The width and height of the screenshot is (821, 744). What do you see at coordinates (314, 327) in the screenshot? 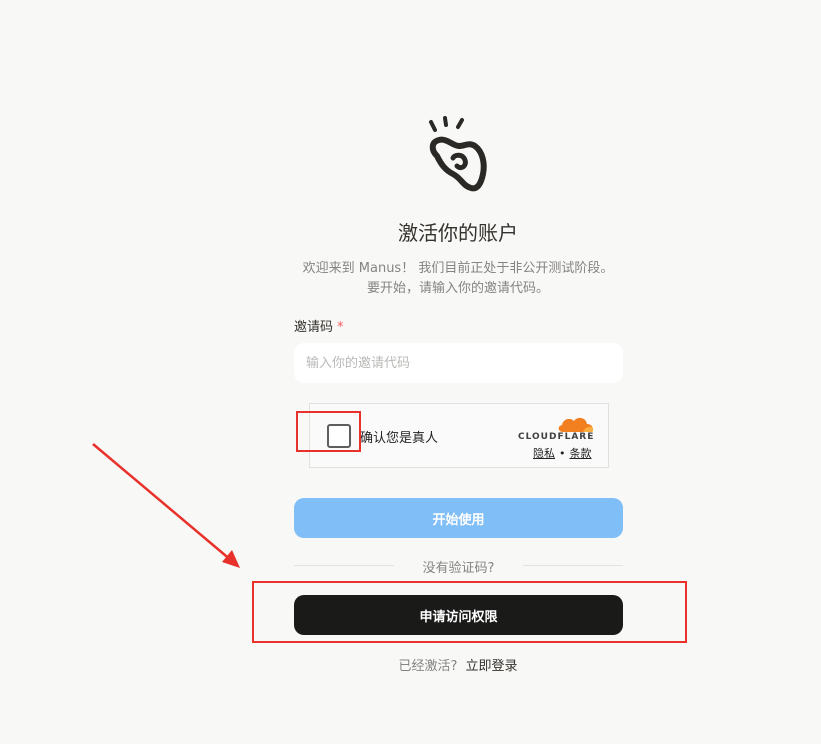
I see `invite-code-label-text: 邀请码` at bounding box center [314, 327].